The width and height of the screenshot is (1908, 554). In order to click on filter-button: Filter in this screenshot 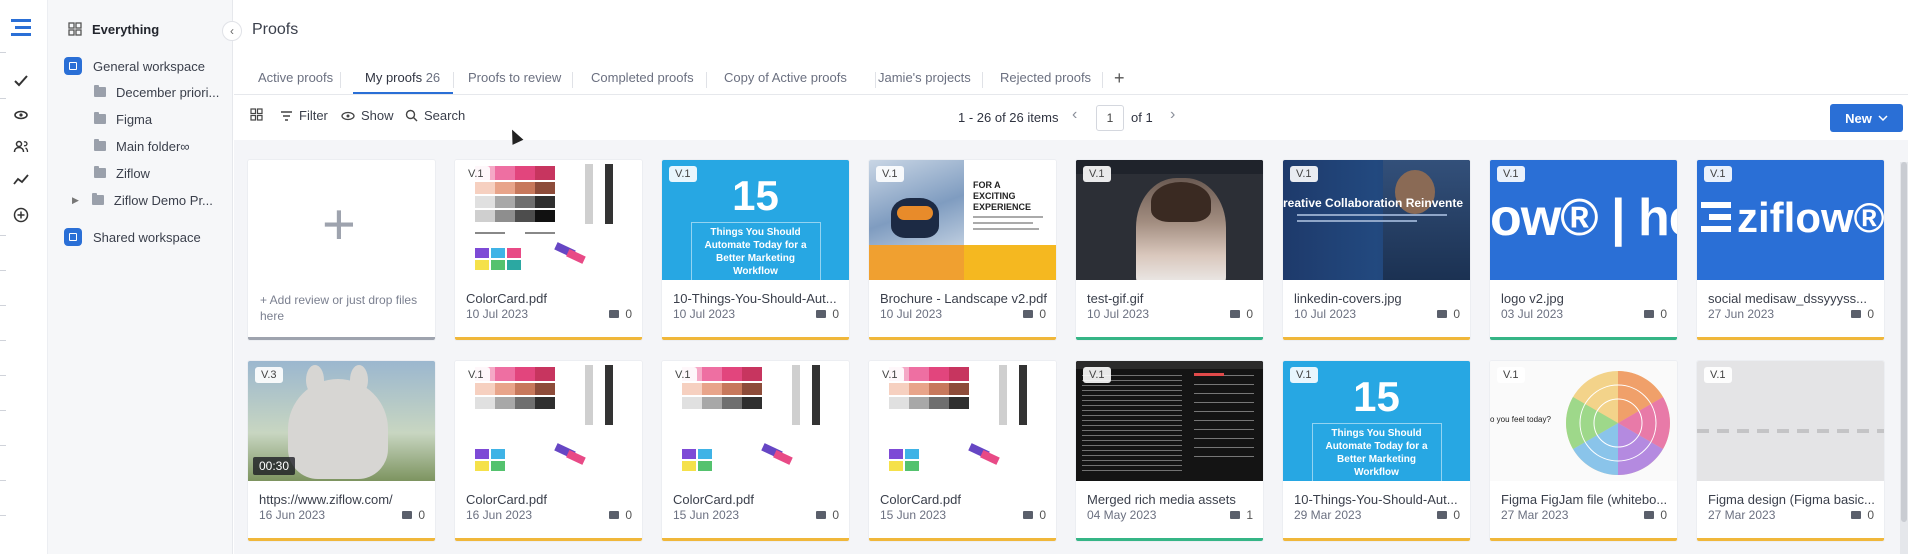, I will do `click(304, 115)`.